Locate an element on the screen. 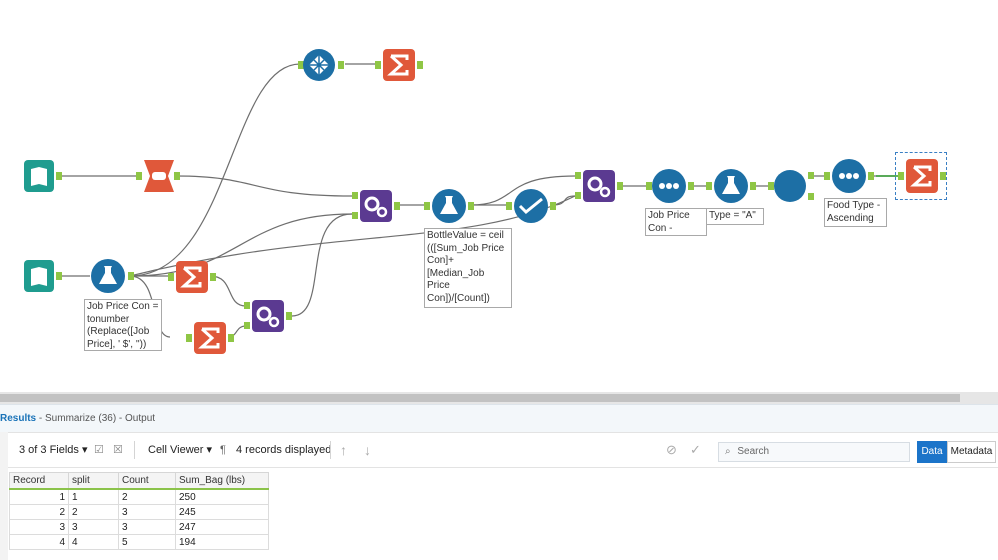  cell-record: 4 is located at coordinates (39, 542).